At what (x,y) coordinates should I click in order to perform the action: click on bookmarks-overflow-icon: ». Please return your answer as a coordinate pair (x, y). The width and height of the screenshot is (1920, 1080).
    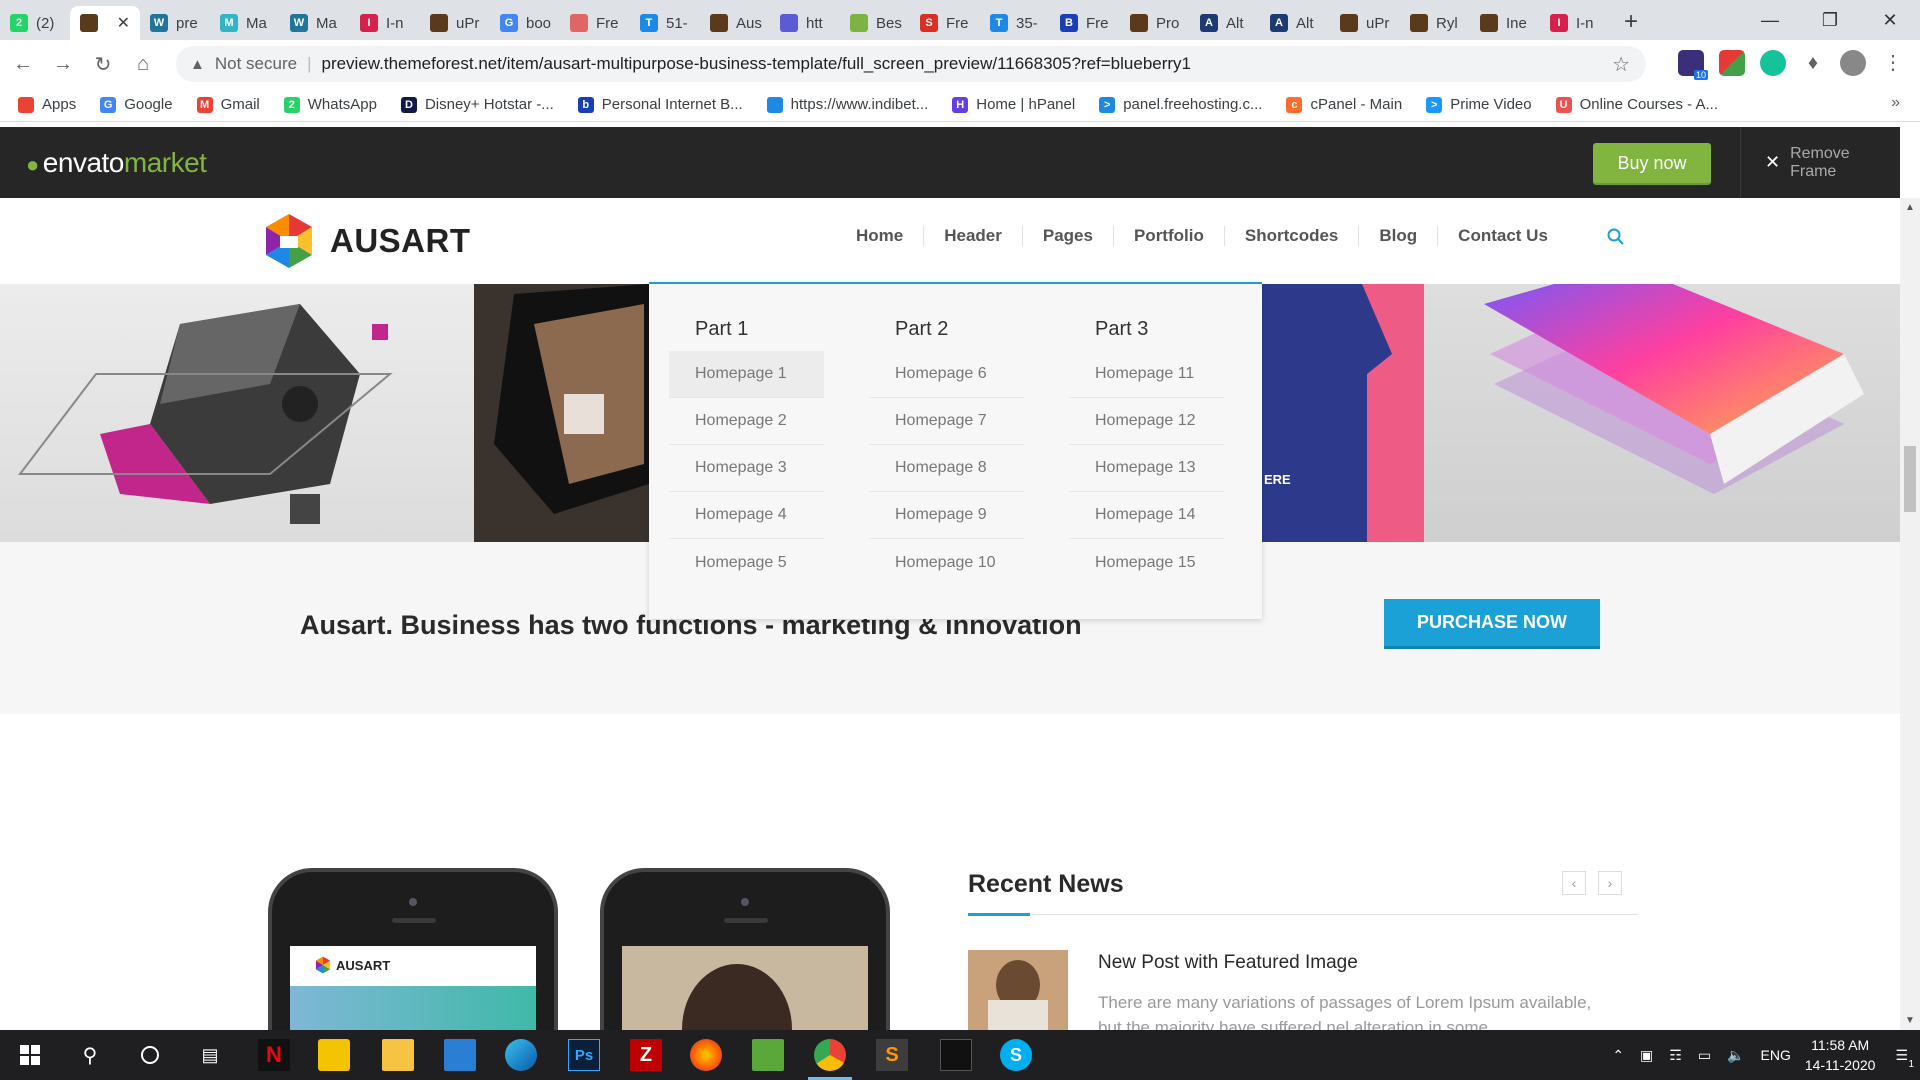
    Looking at the image, I should click on (1895, 103).